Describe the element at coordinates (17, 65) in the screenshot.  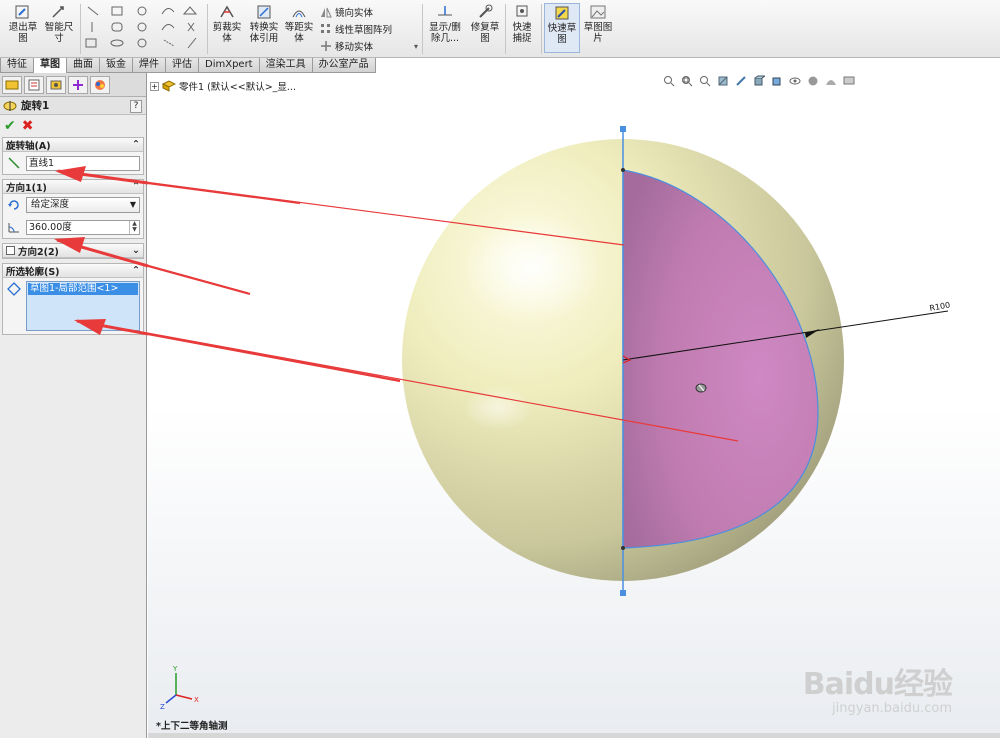
I see `tab-features: 特征` at that location.